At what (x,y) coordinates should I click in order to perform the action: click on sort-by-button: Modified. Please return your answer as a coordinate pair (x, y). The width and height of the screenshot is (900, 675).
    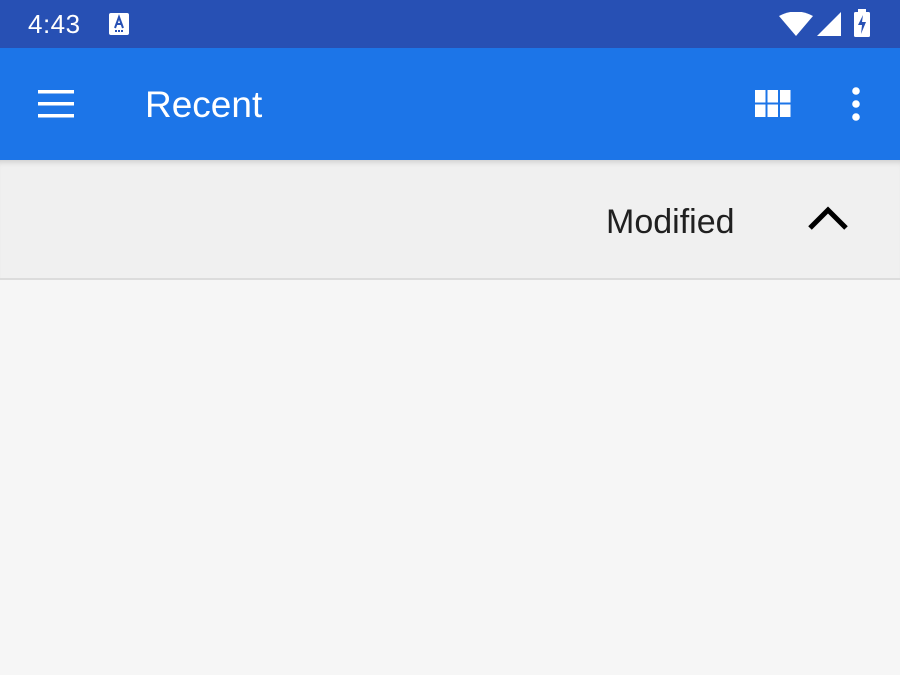
    Looking at the image, I should click on (670, 222).